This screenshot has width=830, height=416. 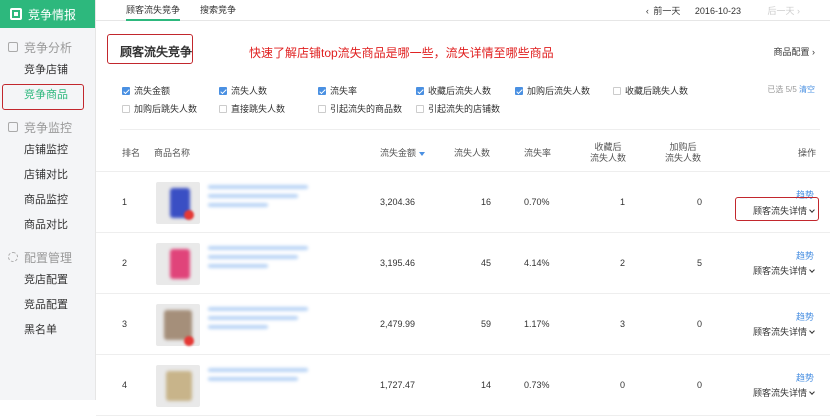 I want to click on amount-cell: 2,479.99, so click(x=398, y=324).